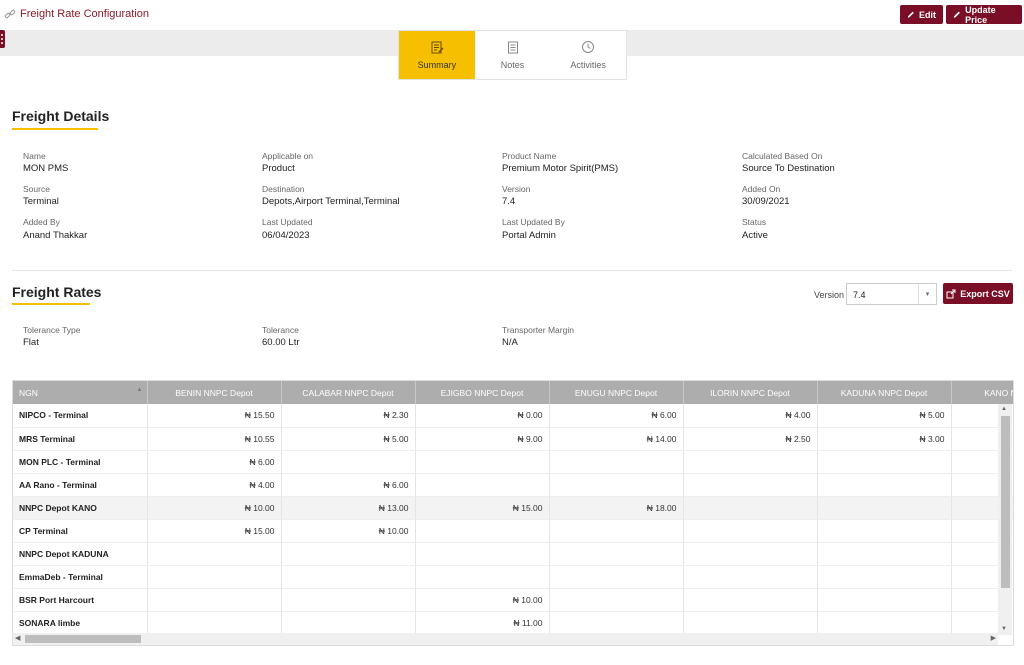 The width and height of the screenshot is (1024, 665). I want to click on table-row: EmmaDeb - Terminal, so click(513, 577).